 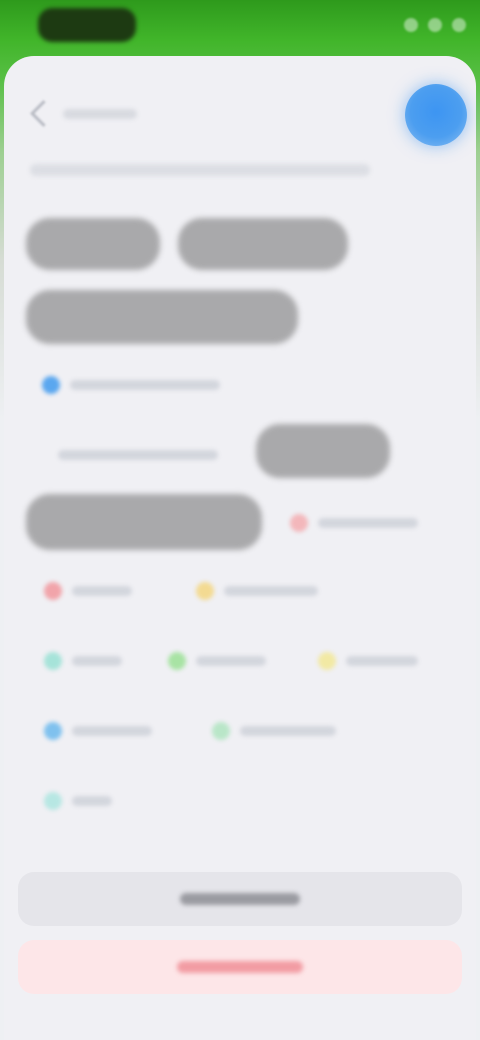 I want to click on primary-action-button, so click(x=240, y=899).